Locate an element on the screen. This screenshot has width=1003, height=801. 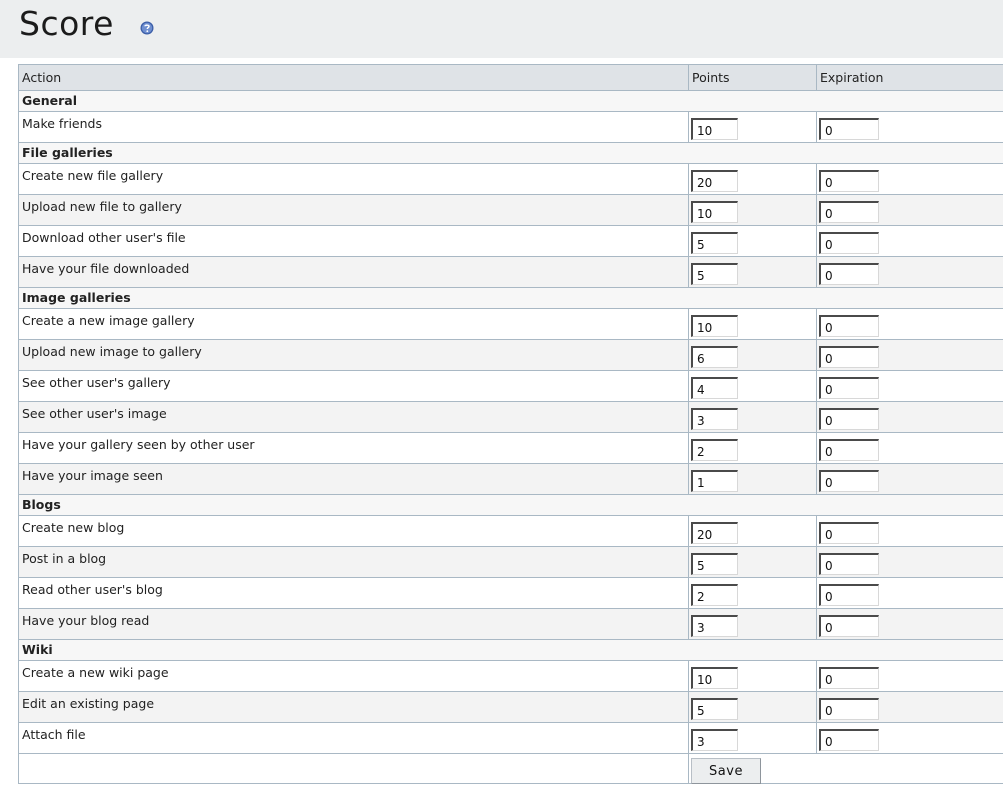
section-title: File galleries is located at coordinates (510, 153).